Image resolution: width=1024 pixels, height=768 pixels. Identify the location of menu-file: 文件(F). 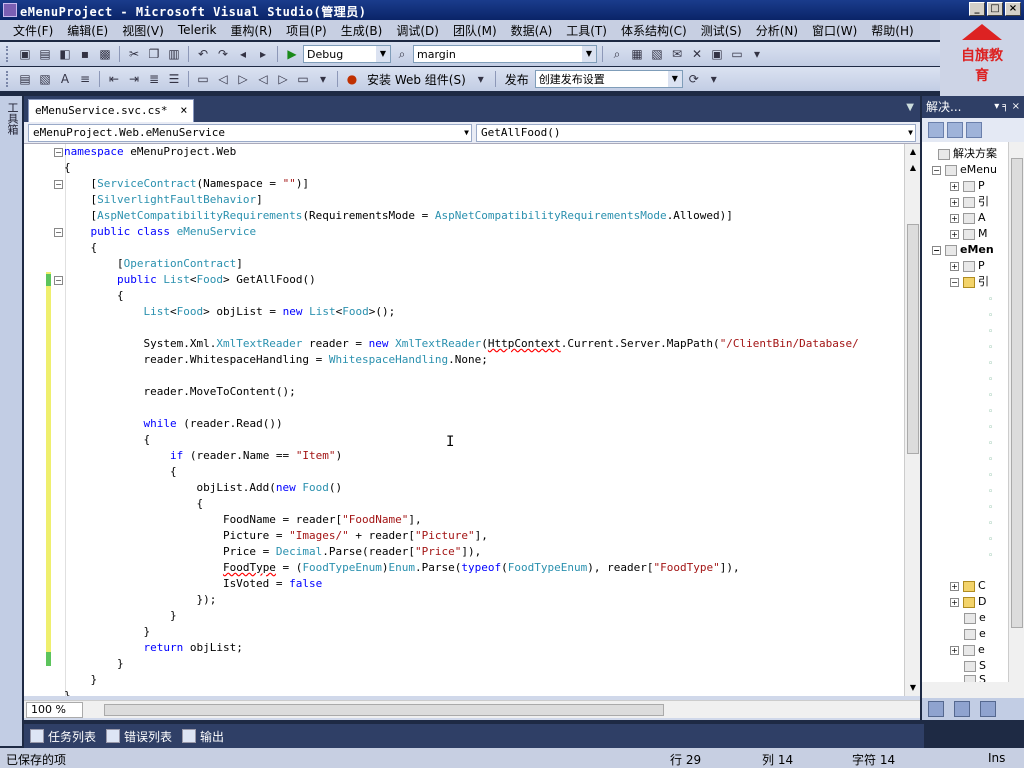
(33, 30).